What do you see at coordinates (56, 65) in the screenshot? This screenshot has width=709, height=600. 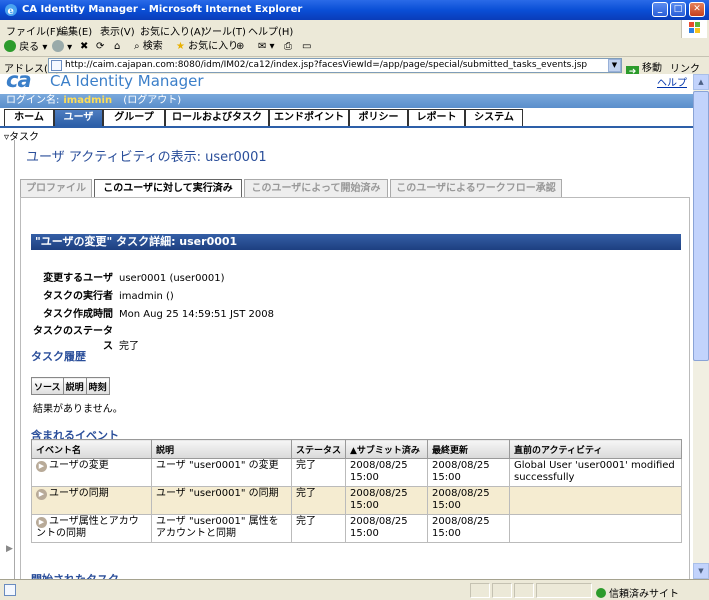 I see `page-icon` at bounding box center [56, 65].